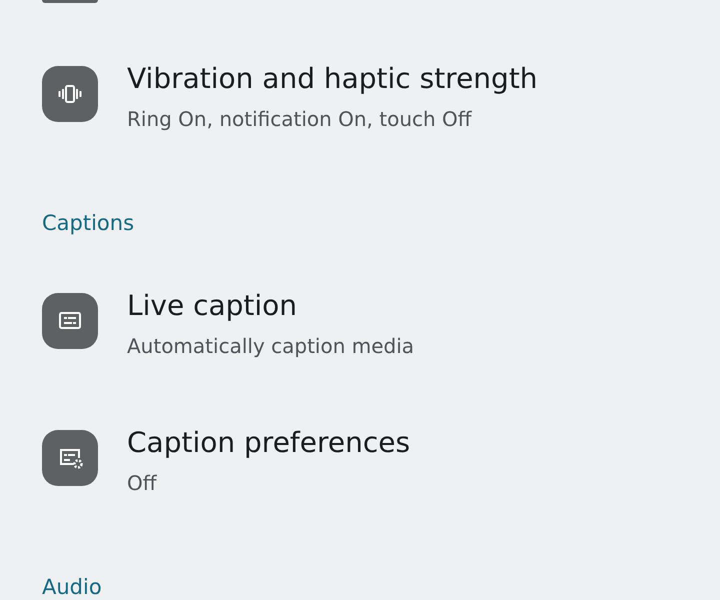 This screenshot has width=720, height=600. What do you see at coordinates (70, 1) in the screenshot?
I see `icon-tile` at bounding box center [70, 1].